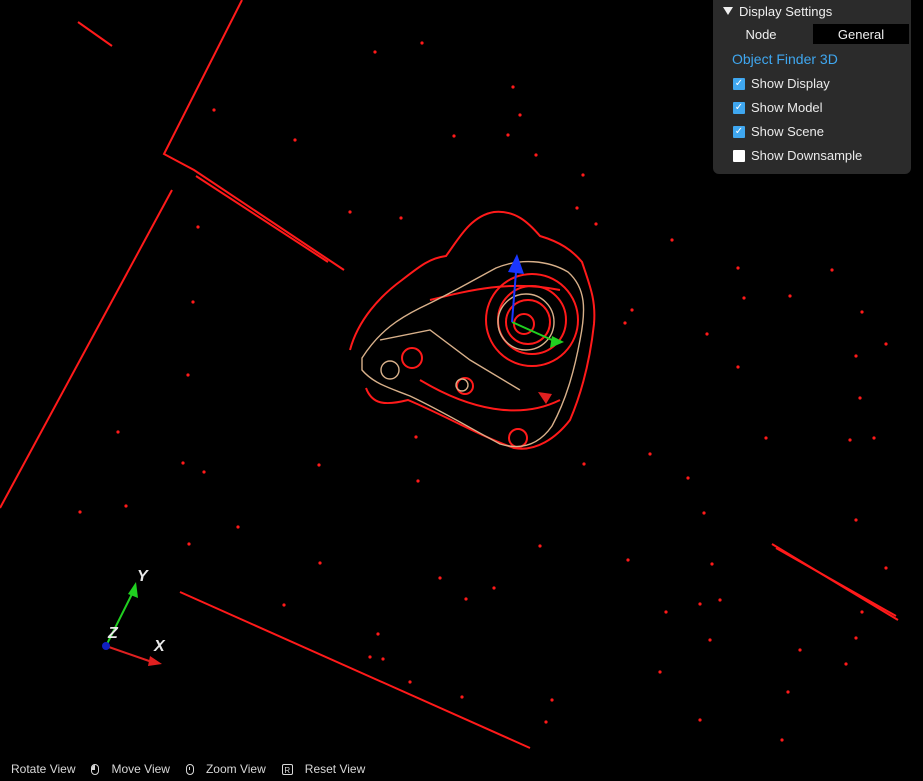 The image size is (923, 781). I want to click on reset-view-label: Reset View, so click(335, 769).